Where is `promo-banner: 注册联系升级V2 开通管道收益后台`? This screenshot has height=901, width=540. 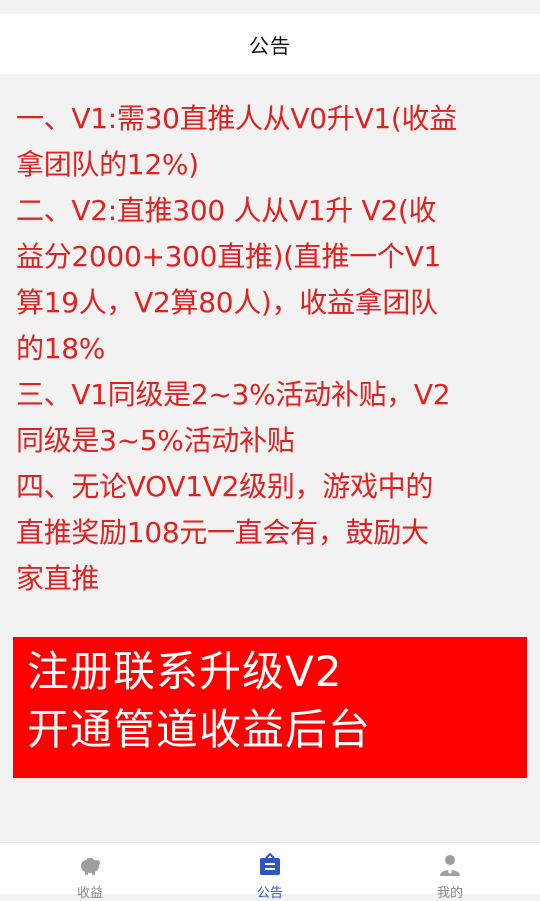
promo-banner: 注册联系升级V2 开通管道收益后台 is located at coordinates (270, 707).